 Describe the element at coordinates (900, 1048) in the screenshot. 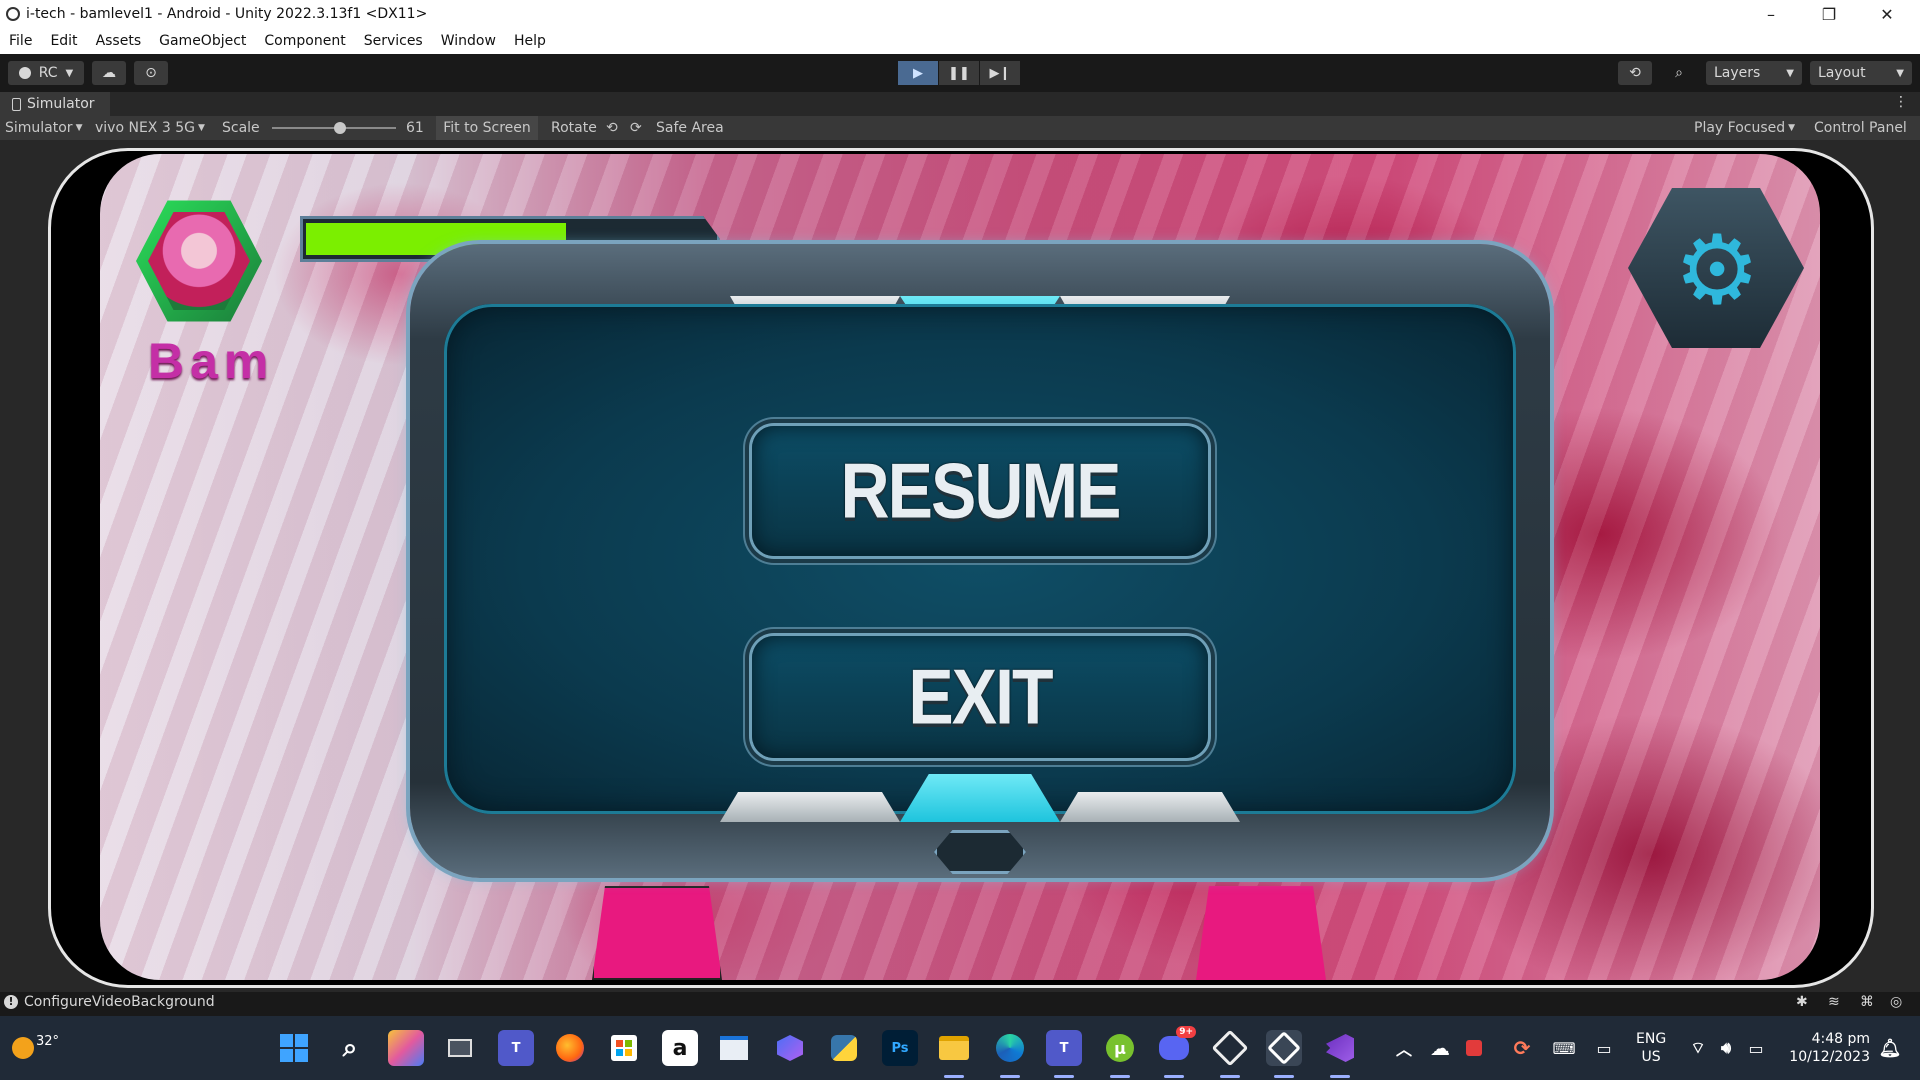

I see `photoshop-icon: Ps` at that location.